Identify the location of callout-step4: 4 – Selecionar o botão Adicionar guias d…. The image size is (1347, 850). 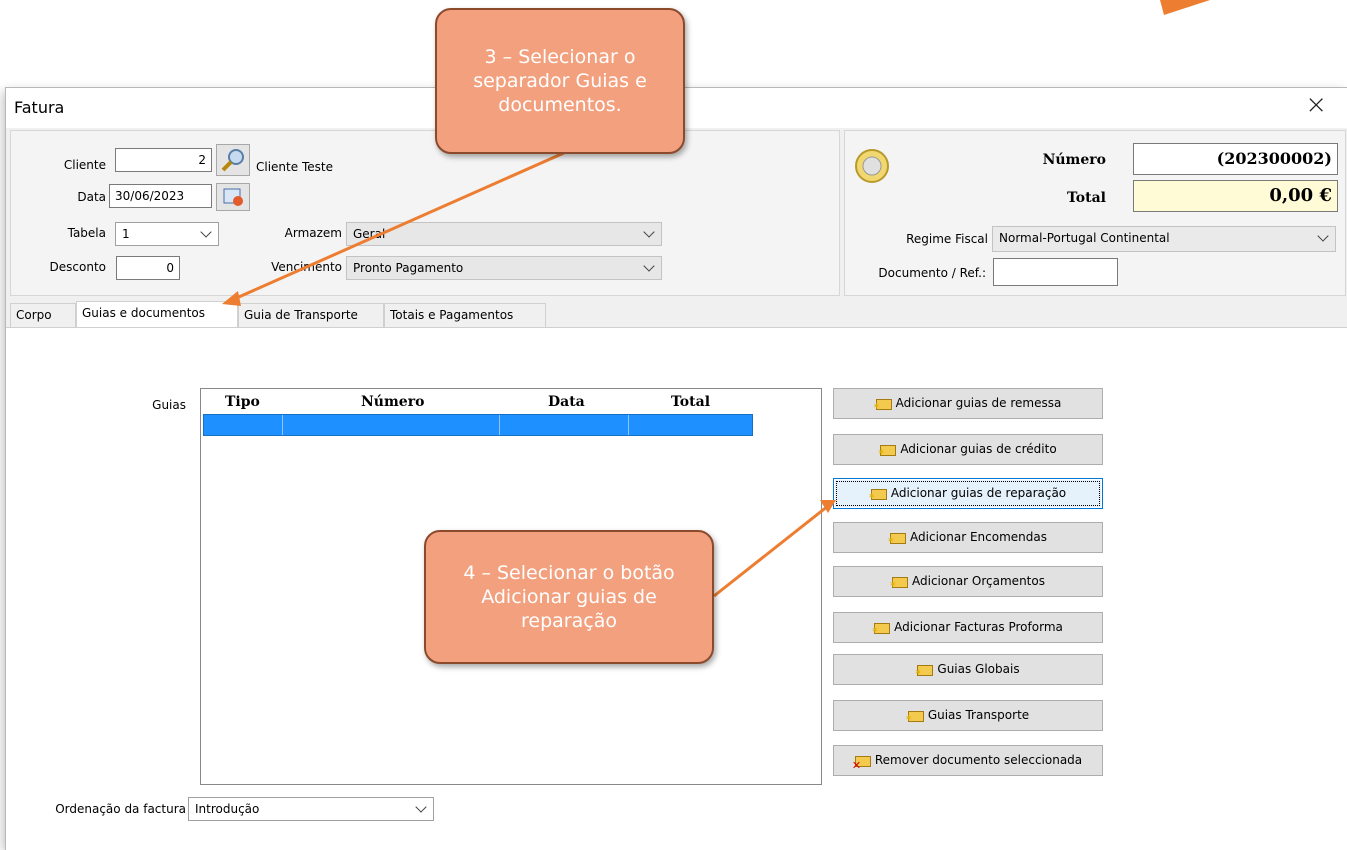
(569, 597).